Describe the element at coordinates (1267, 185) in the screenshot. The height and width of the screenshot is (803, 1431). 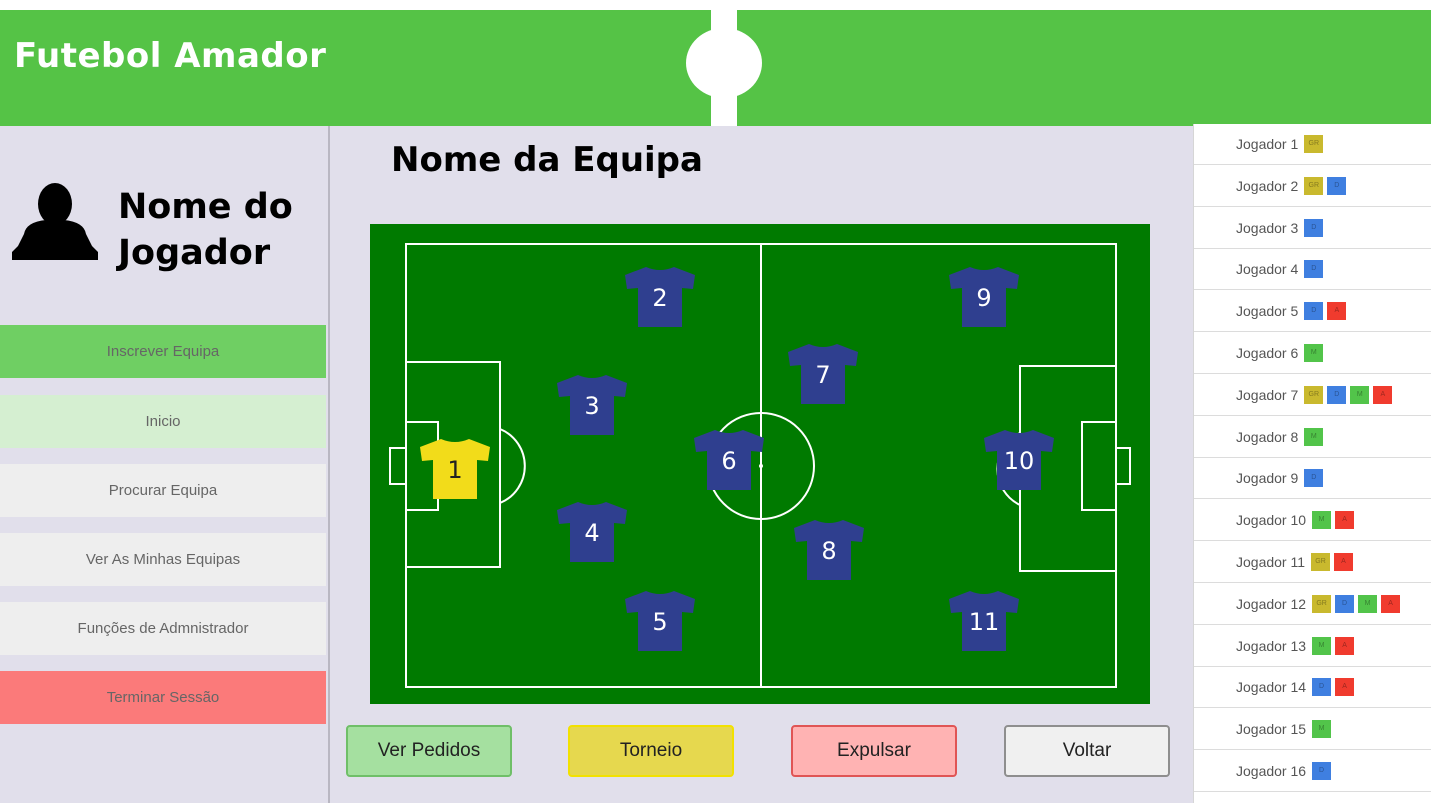
I see `roster-player-name: Jogador 2` at that location.